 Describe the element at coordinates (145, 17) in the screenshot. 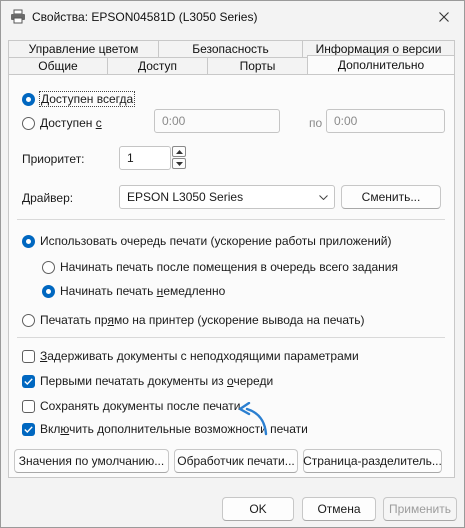

I see `window-title: Свойства: EPSON04581D (L3050 Series)` at that location.